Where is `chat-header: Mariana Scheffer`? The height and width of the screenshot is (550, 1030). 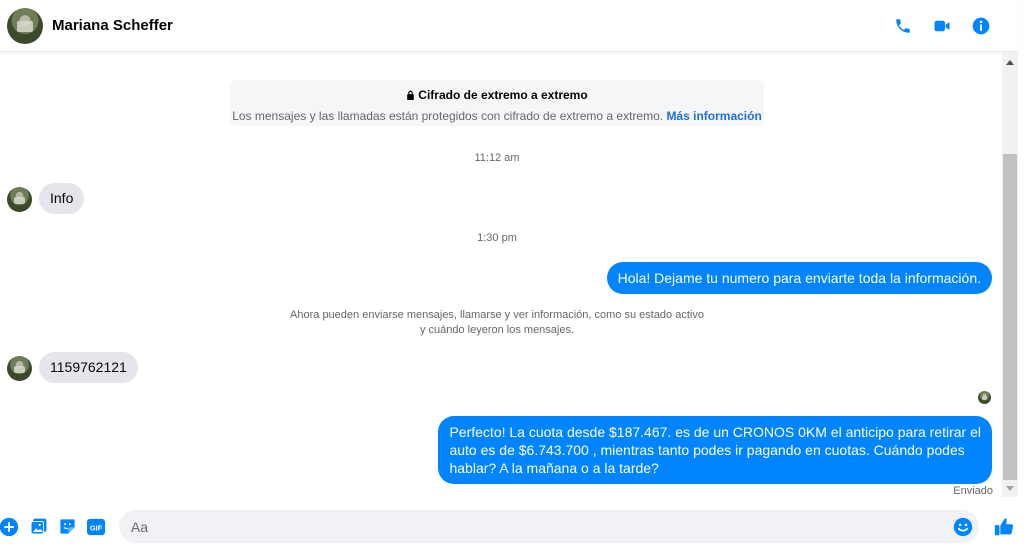
chat-header: Mariana Scheffer is located at coordinates (509, 26).